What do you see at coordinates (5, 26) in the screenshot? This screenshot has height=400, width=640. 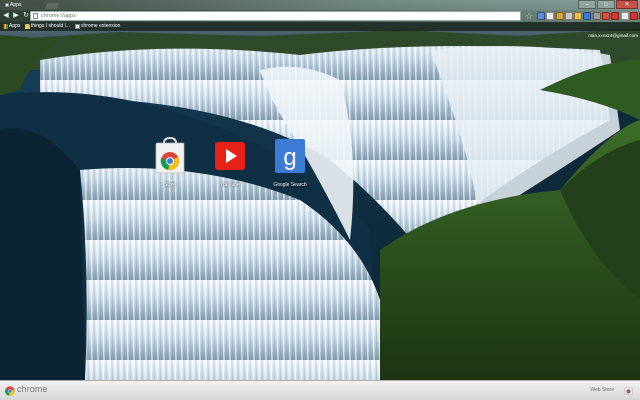 I see `apps-icon` at bounding box center [5, 26].